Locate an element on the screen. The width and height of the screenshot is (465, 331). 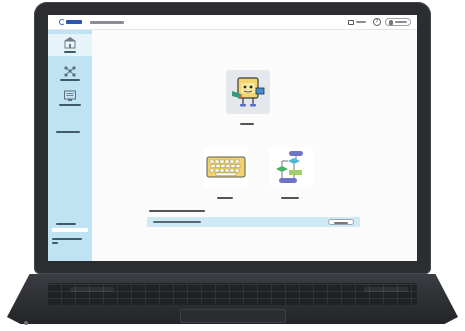
keyboard-tile-label is located at coordinates (225, 198).